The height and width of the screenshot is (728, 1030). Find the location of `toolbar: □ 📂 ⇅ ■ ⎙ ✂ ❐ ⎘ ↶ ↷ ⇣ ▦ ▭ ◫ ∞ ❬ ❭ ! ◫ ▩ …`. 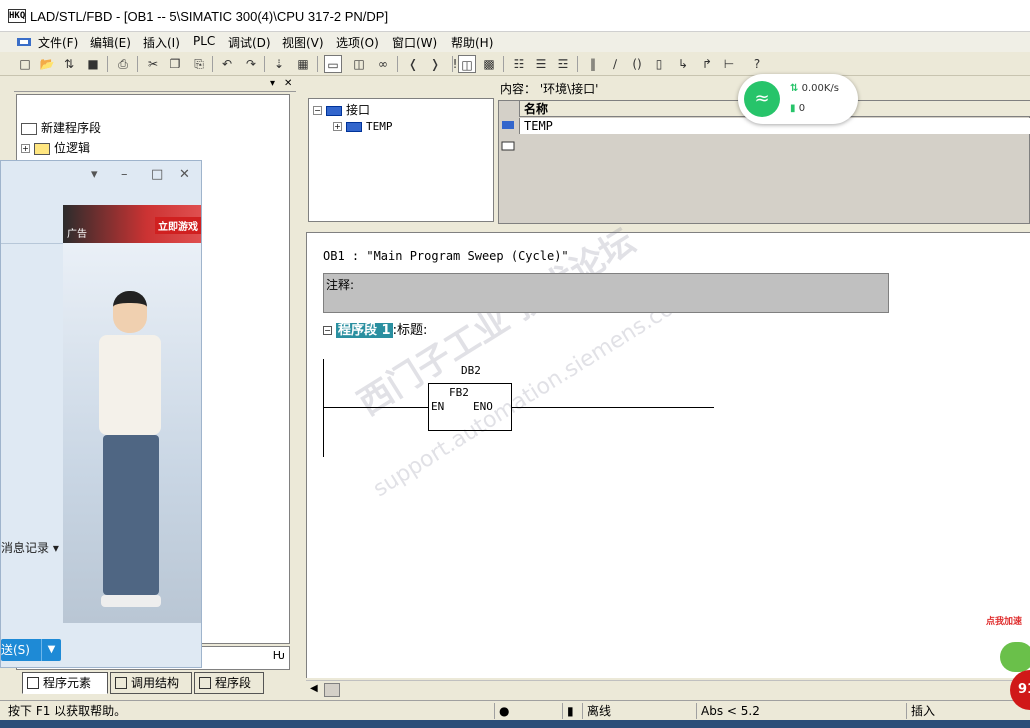

toolbar: □ 📂 ⇅ ■ ⎙ ✂ ❐ ⎘ ↶ ↷ ⇣ ▦ ▭ ◫ ∞ ❬ ❭ ! ◫ ▩ … is located at coordinates (515, 64).